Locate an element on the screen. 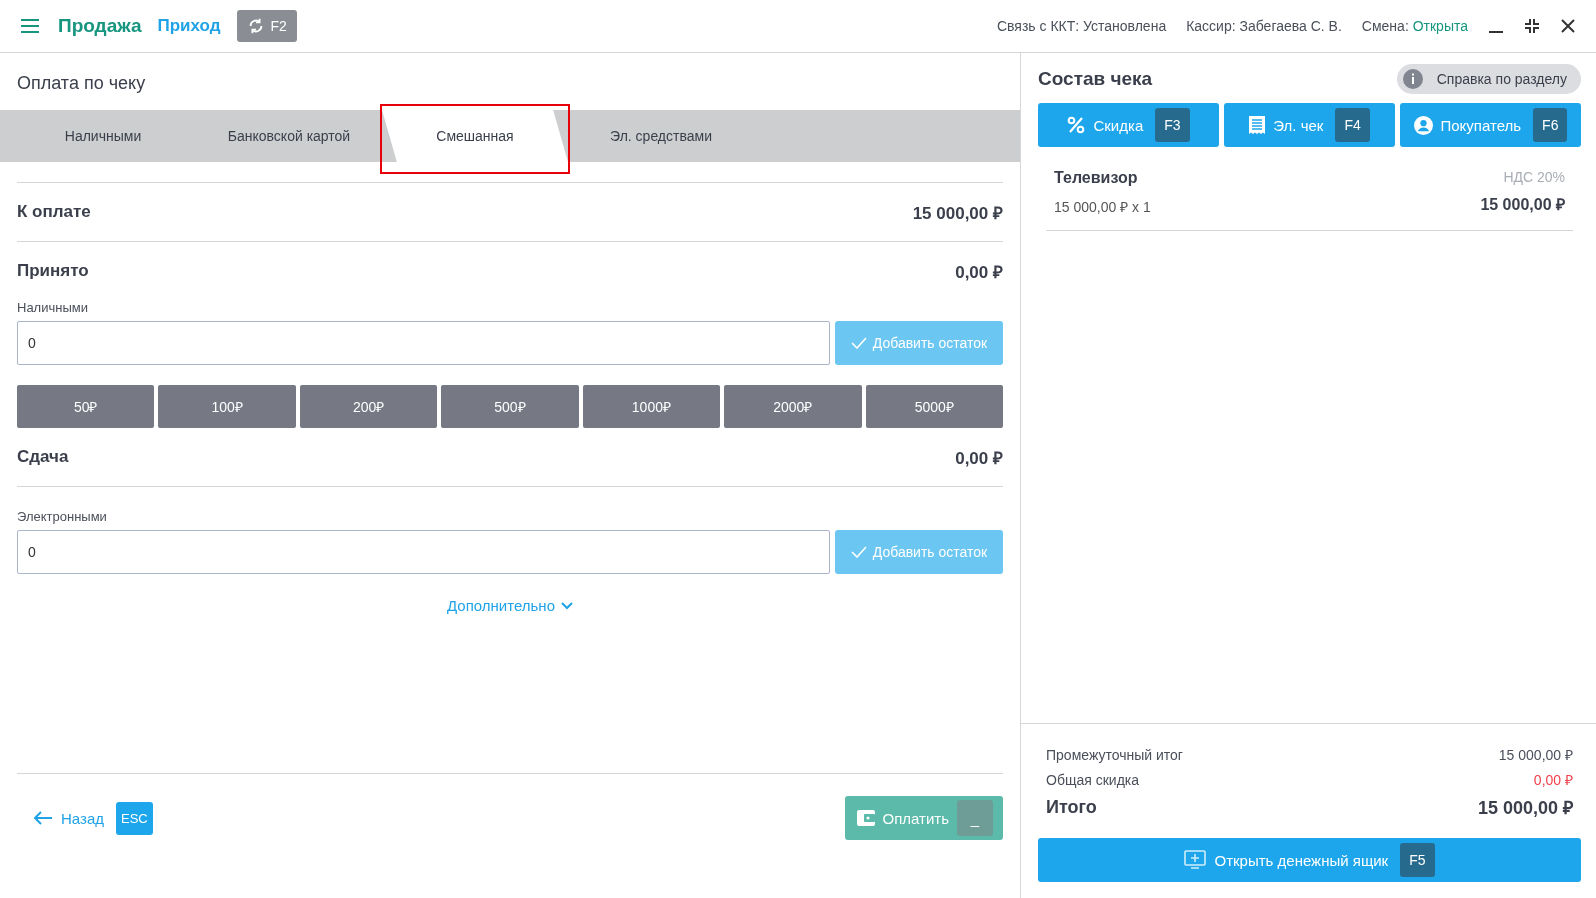 The height and width of the screenshot is (898, 1596). quick-amount-button: 5000₽ is located at coordinates (934, 406).